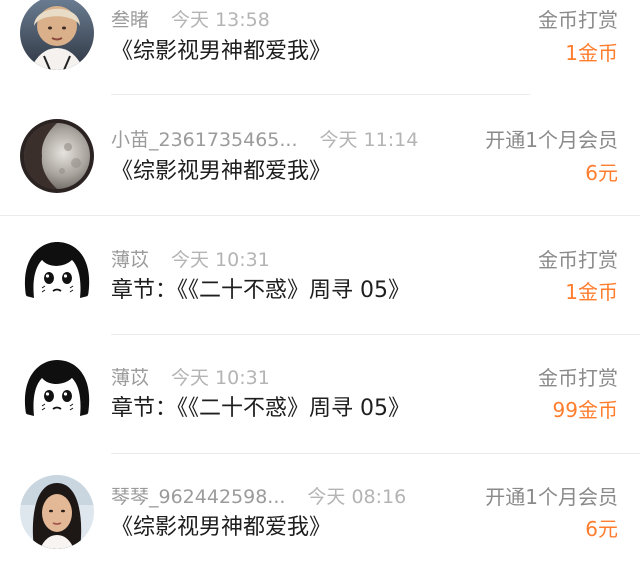  I want to click on girl-photo-avatar-icon, so click(57, 35).